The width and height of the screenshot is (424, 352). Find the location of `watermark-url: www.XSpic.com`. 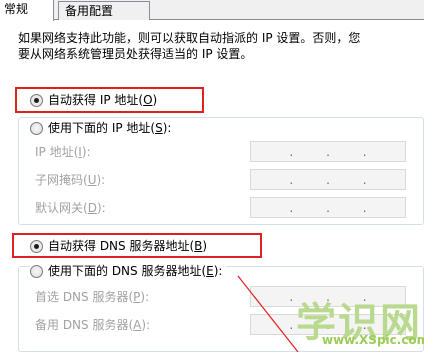

watermark-url: www.XSpic.com is located at coordinates (373, 340).